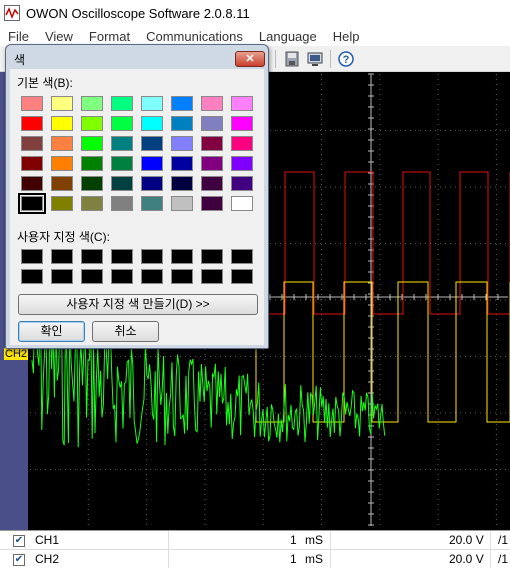  I want to click on menu-communications: Communications, so click(194, 36).